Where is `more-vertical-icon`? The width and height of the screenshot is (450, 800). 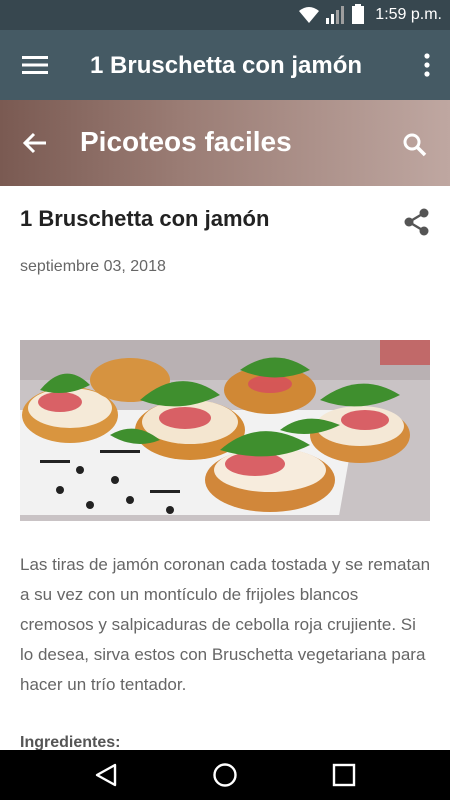
more-vertical-icon is located at coordinates (427, 65).